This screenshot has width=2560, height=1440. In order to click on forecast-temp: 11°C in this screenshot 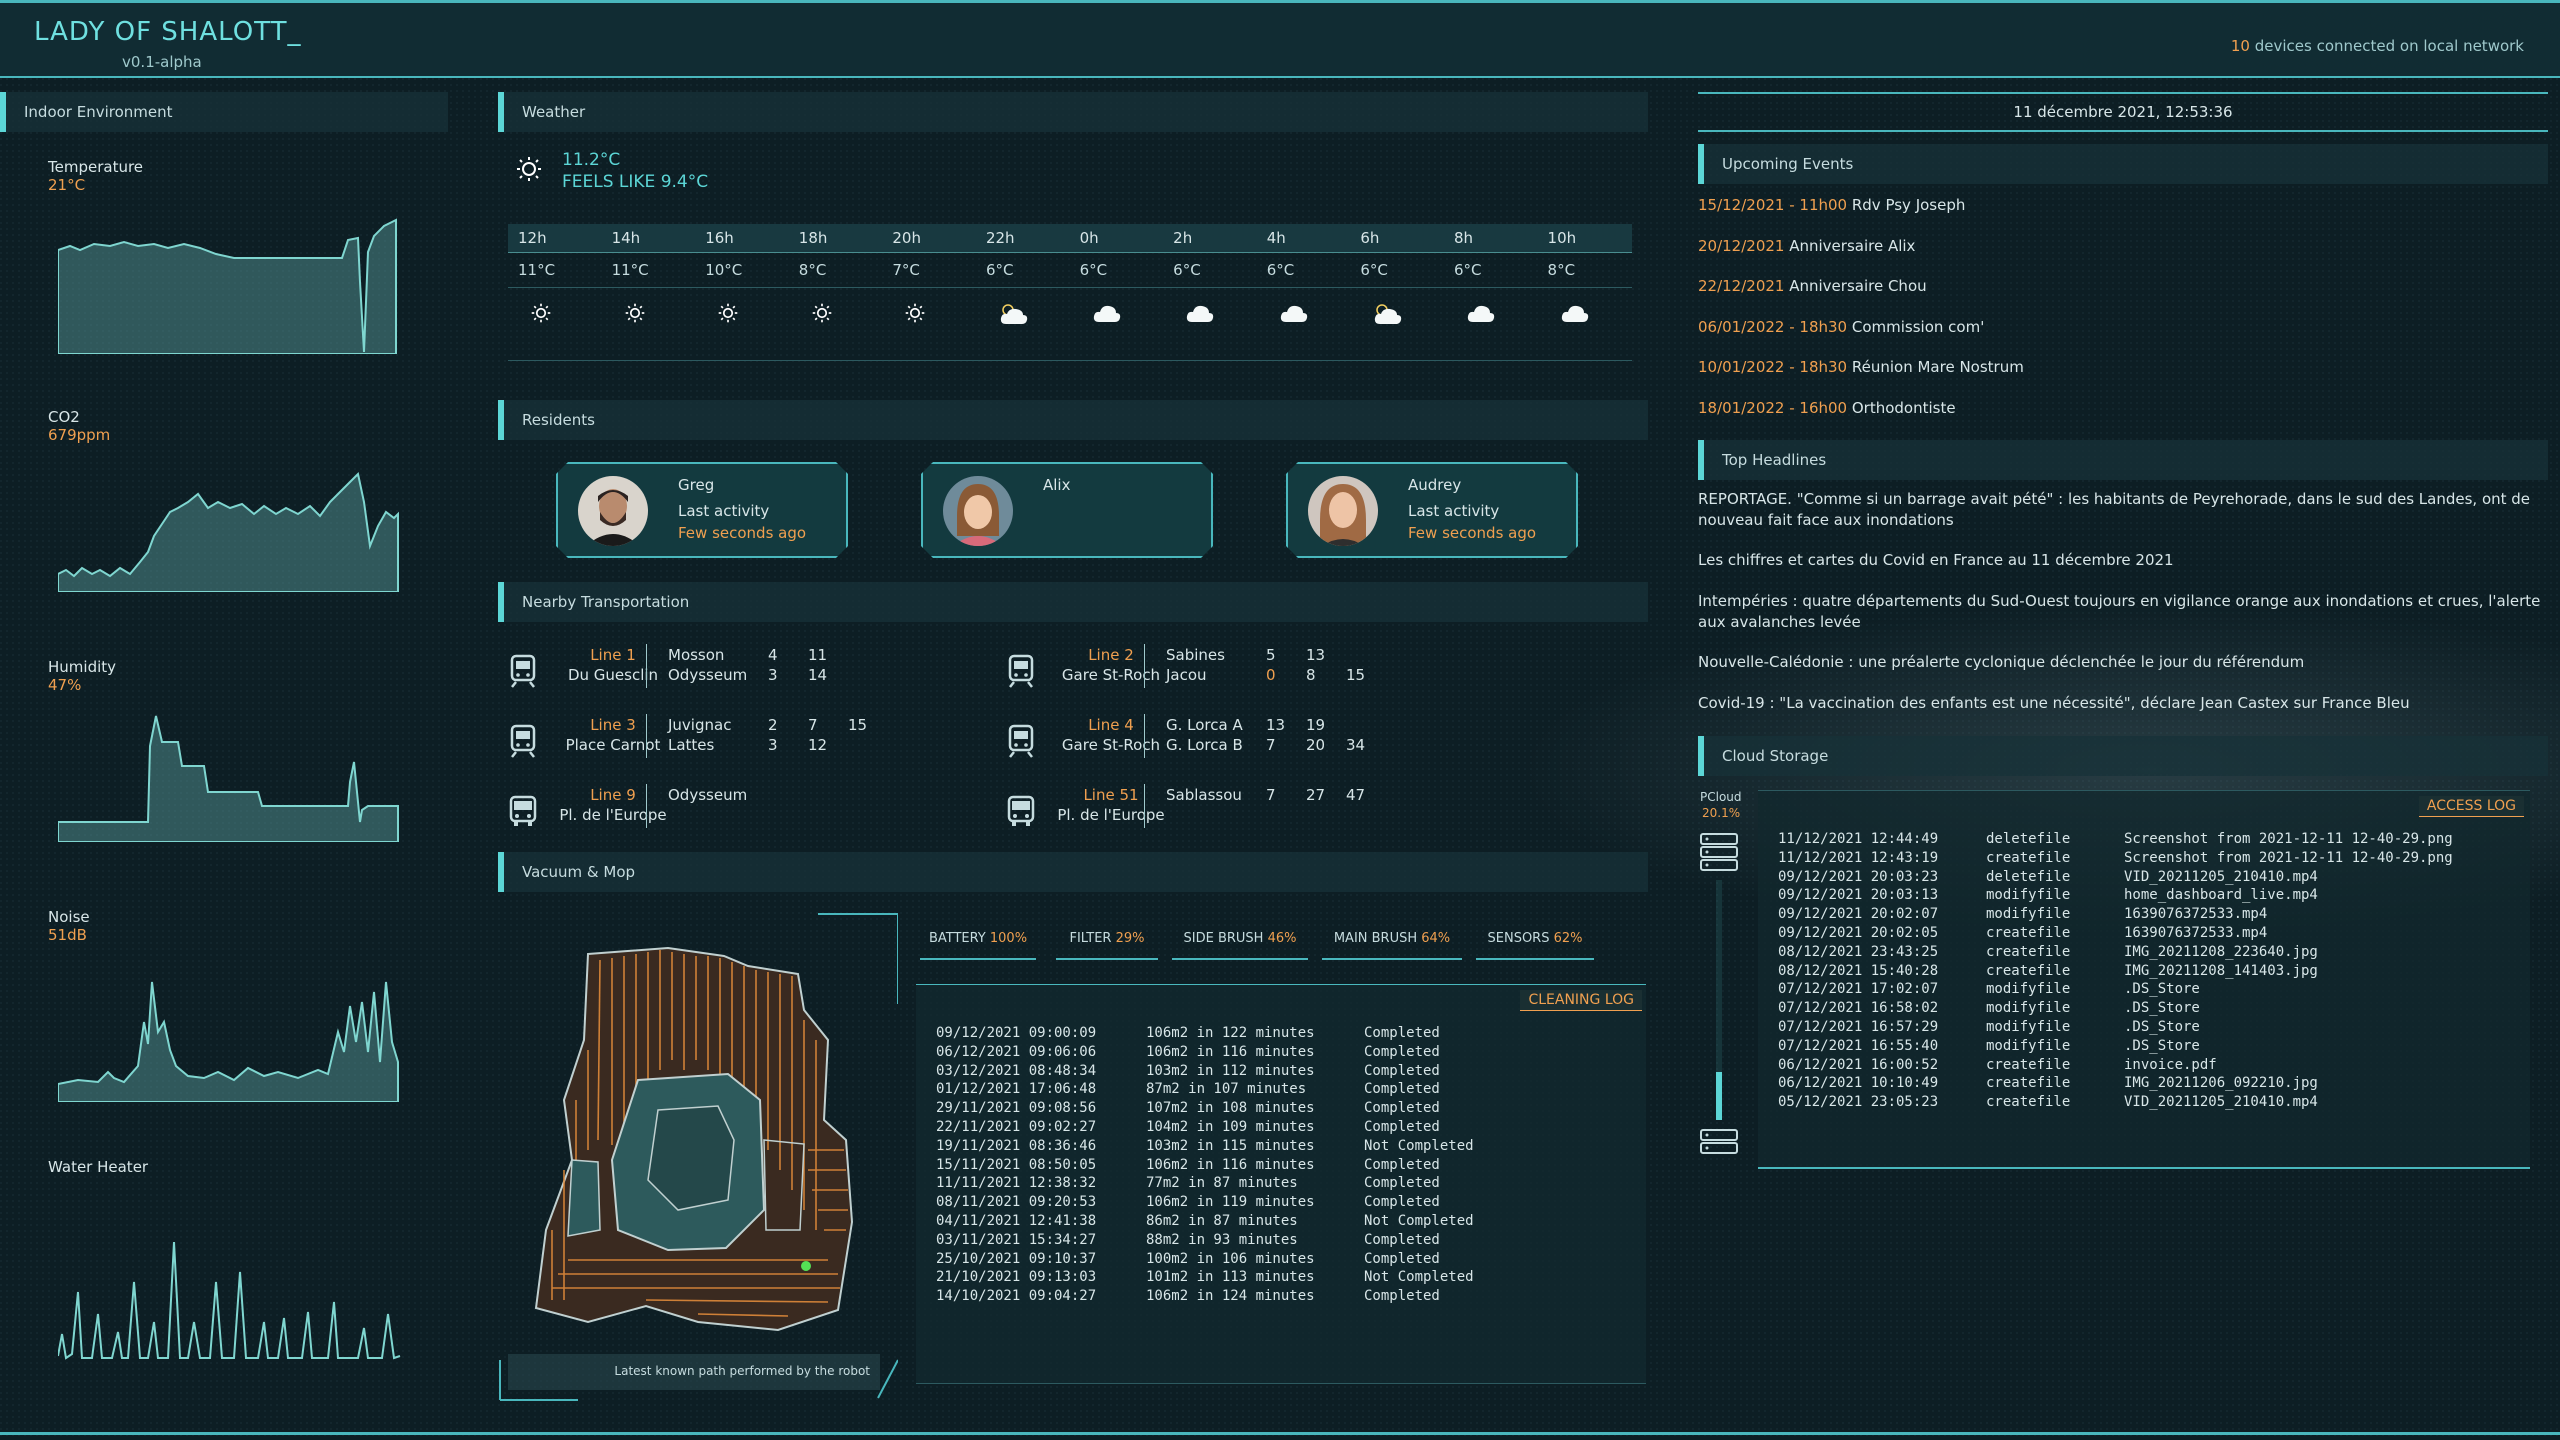, I will do `click(537, 270)`.